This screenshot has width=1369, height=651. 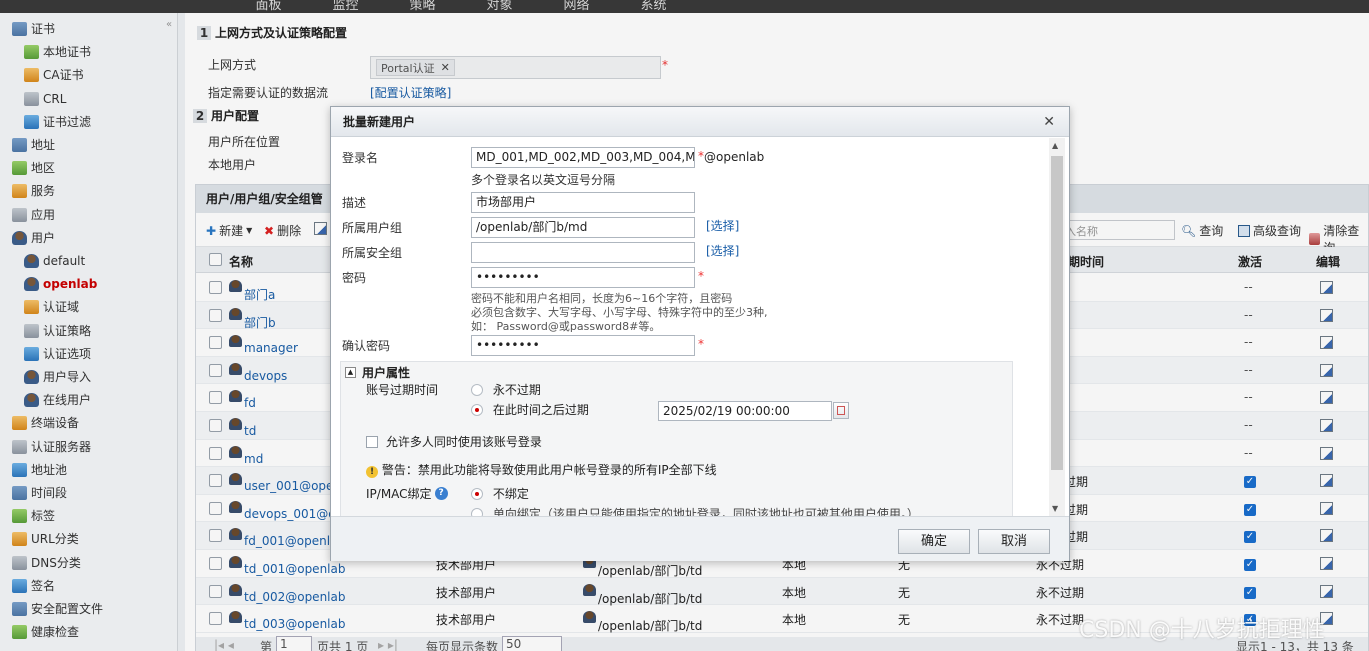 I want to click on never-expire-label: 永不过期, so click(x=516, y=390).